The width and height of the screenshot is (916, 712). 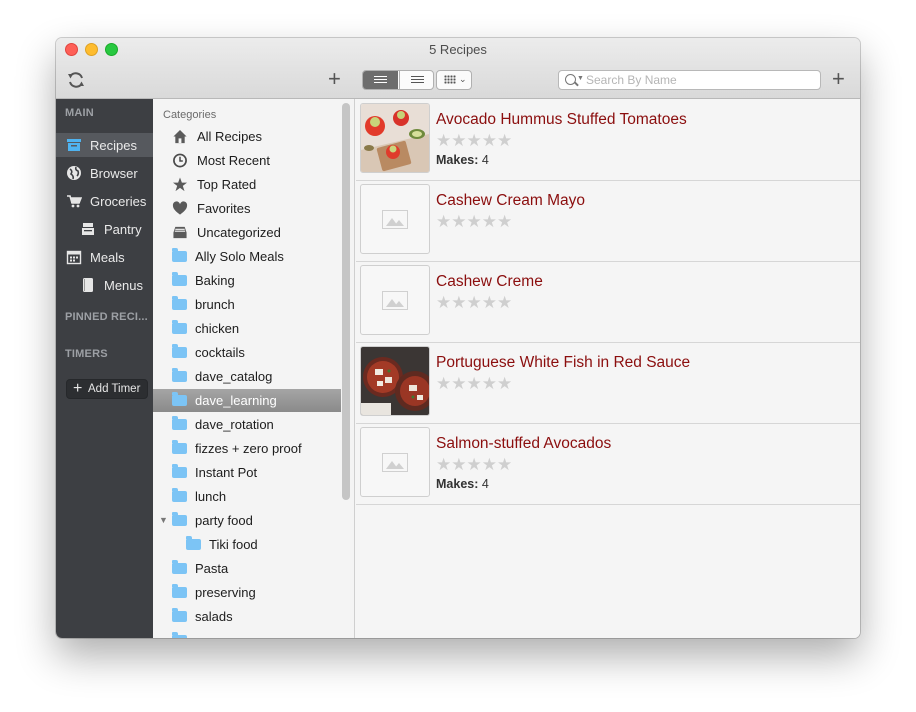 I want to click on recipe-row: Cashew Cream Mayo ★★★★★, so click(x=608, y=221).